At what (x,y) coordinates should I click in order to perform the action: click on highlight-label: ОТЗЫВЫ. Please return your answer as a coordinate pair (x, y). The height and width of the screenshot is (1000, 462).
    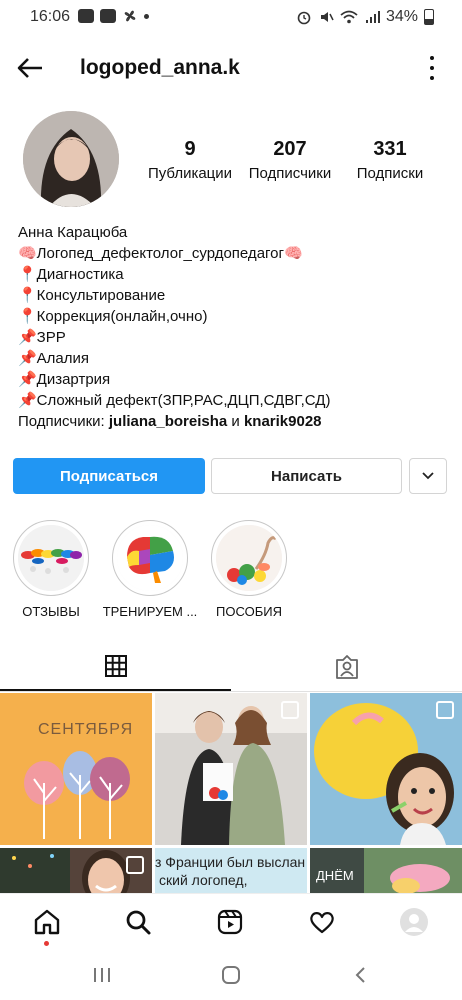
    Looking at the image, I should click on (51, 611).